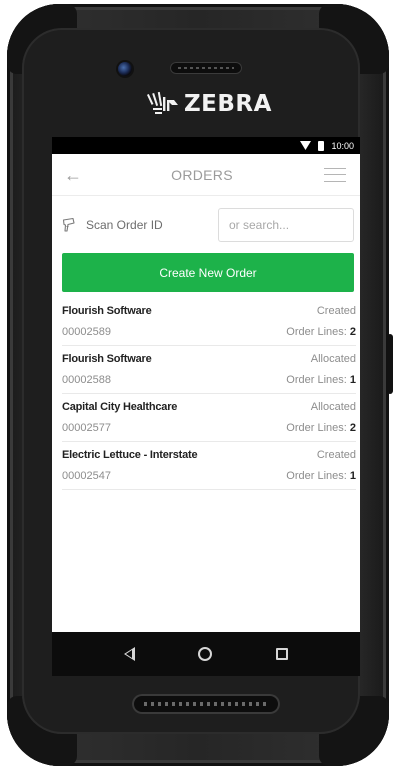 Image resolution: width=396 pixels, height=769 pixels. I want to click on earpiece-speaker, so click(206, 68).